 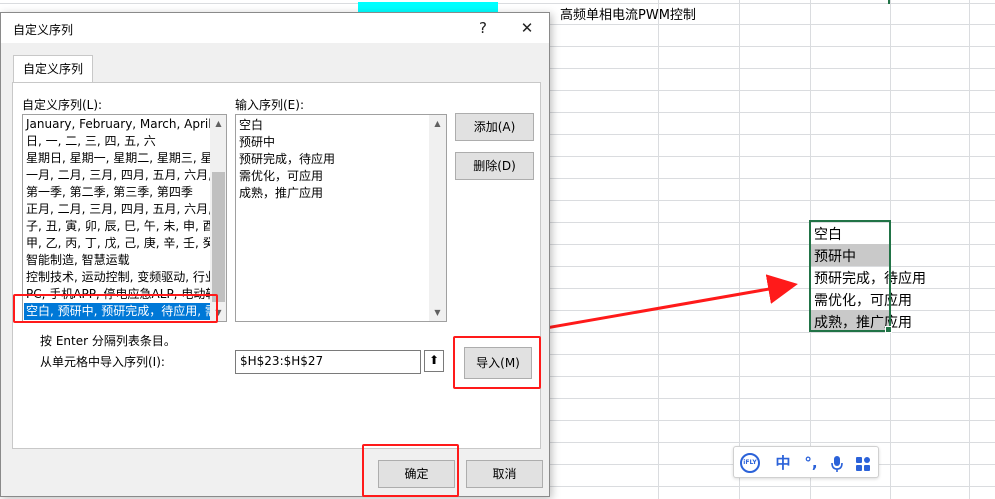 I want to click on import-button: 导入(M), so click(x=498, y=363).